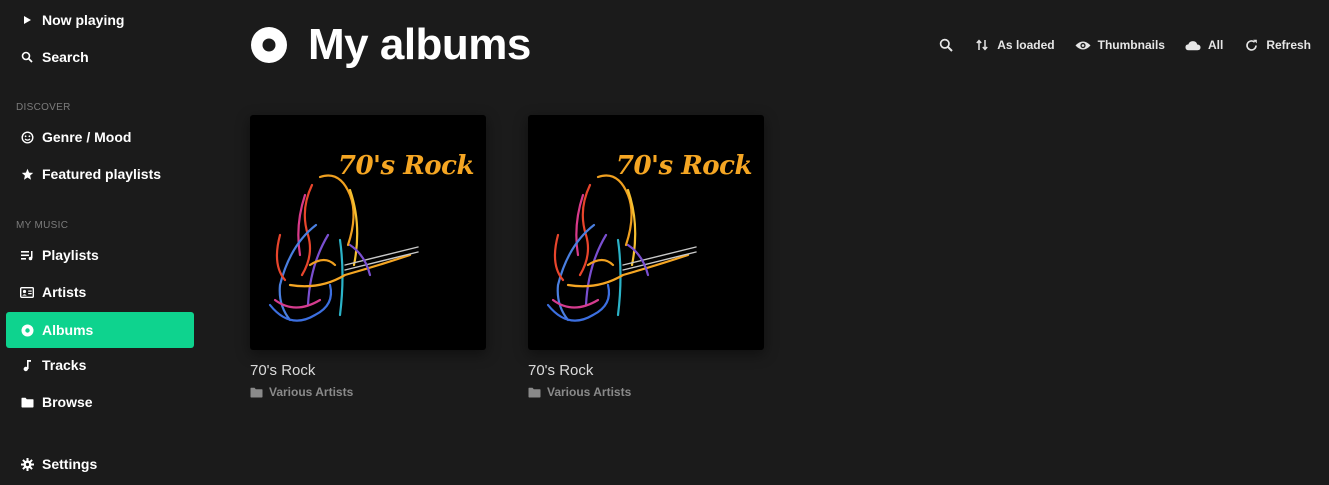 The width and height of the screenshot is (1329, 485). I want to click on sidebar-item-albums: Albums, so click(100, 330).